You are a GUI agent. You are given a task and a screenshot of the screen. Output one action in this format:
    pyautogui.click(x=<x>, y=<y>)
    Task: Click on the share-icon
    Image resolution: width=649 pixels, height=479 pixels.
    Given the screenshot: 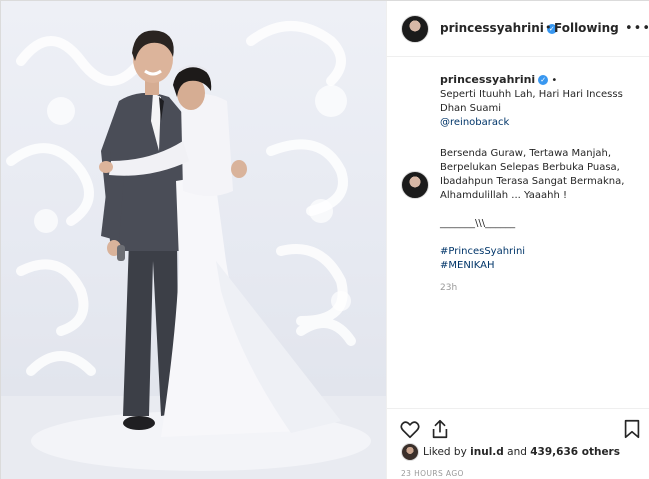 What is the action you would take?
    pyautogui.click(x=440, y=429)
    